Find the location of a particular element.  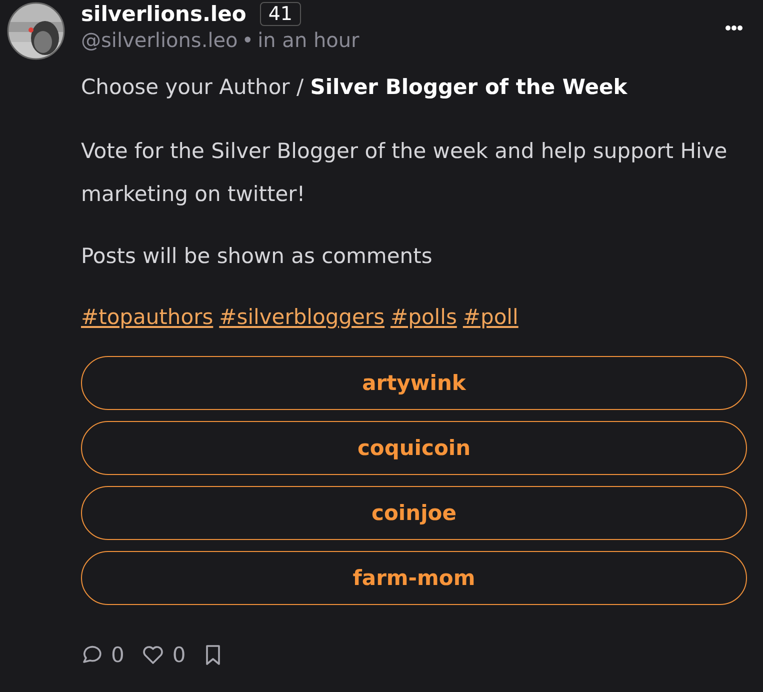

hashtag-link: #silverbloggers is located at coordinates (302, 317).